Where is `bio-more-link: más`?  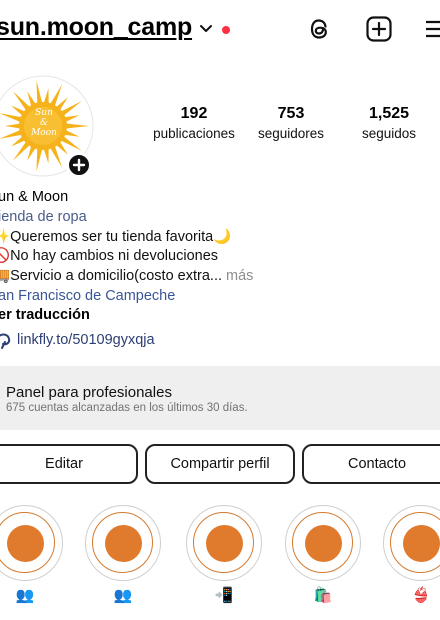 bio-more-link: más is located at coordinates (237, 276).